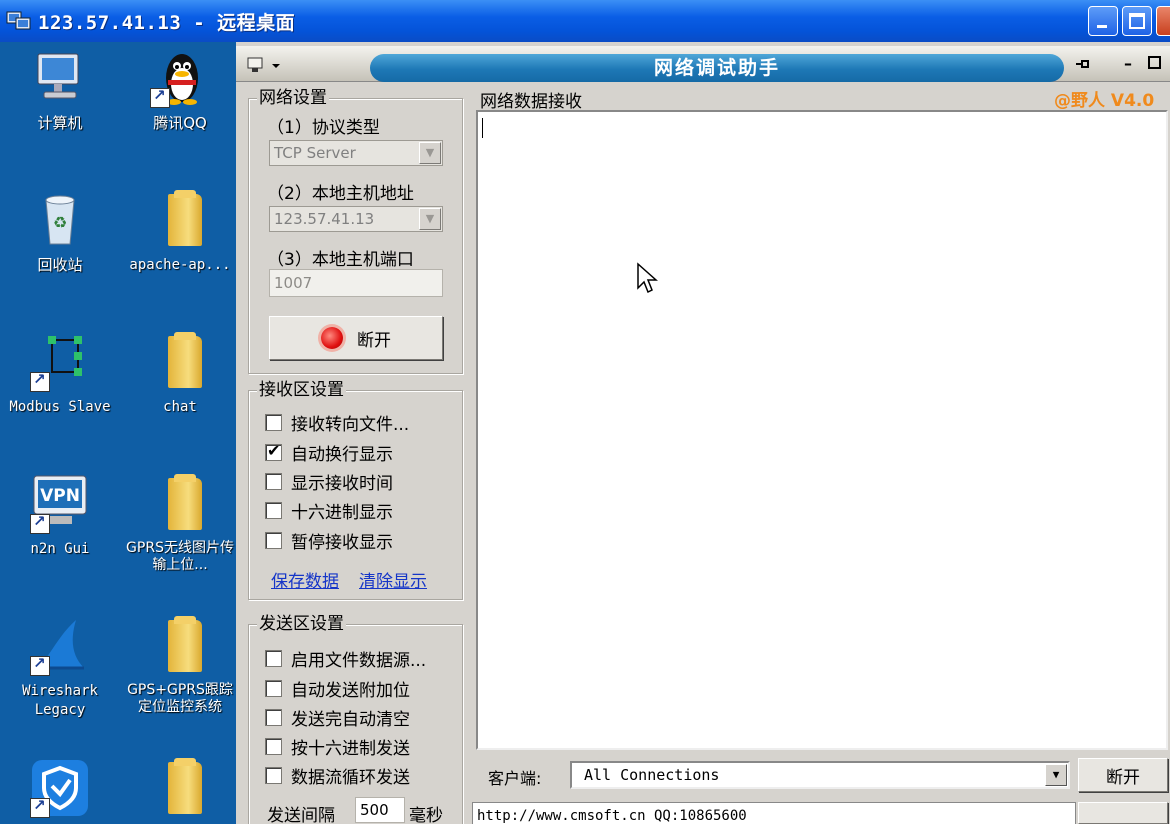  I want to click on checkbox-label: 十六进制显示, so click(342, 512).